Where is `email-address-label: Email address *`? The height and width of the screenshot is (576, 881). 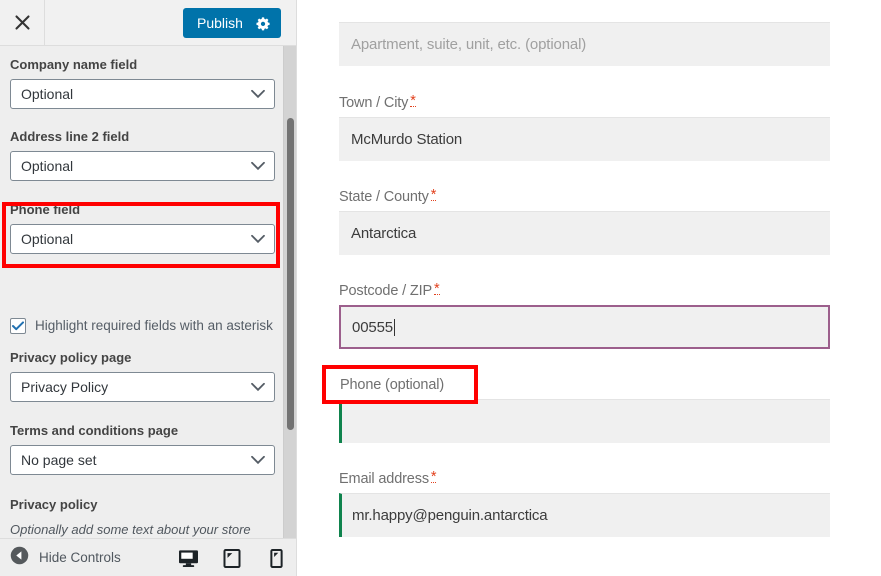 email-address-label: Email address * is located at coordinates (584, 479).